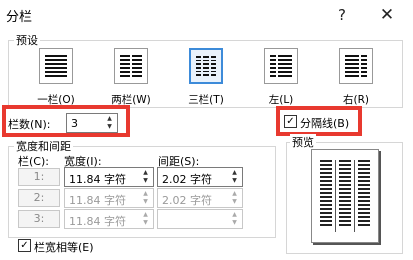 The image size is (413, 260). I want to click on col-header: 栏(C):, so click(33, 161).